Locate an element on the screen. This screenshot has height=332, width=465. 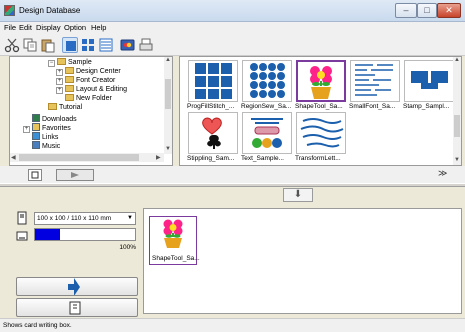
menu-display: Display is located at coordinates (48, 27).